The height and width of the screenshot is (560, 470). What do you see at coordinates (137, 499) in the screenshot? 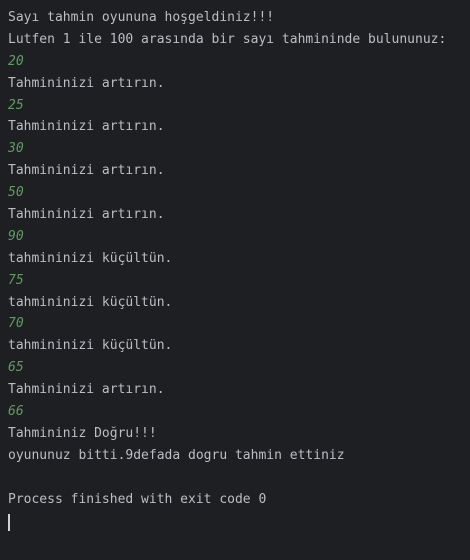
I see `console-output-line: Process finished with exit code 0` at bounding box center [137, 499].